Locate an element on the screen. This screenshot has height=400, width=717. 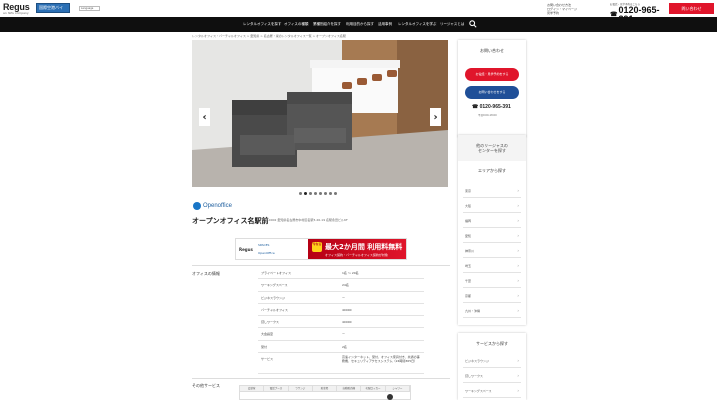
office-address: 〒450-0002 愛知県名古屋市中村区名駅3-26-19 名駅永田ビル6F is located at coordinates (303, 220).